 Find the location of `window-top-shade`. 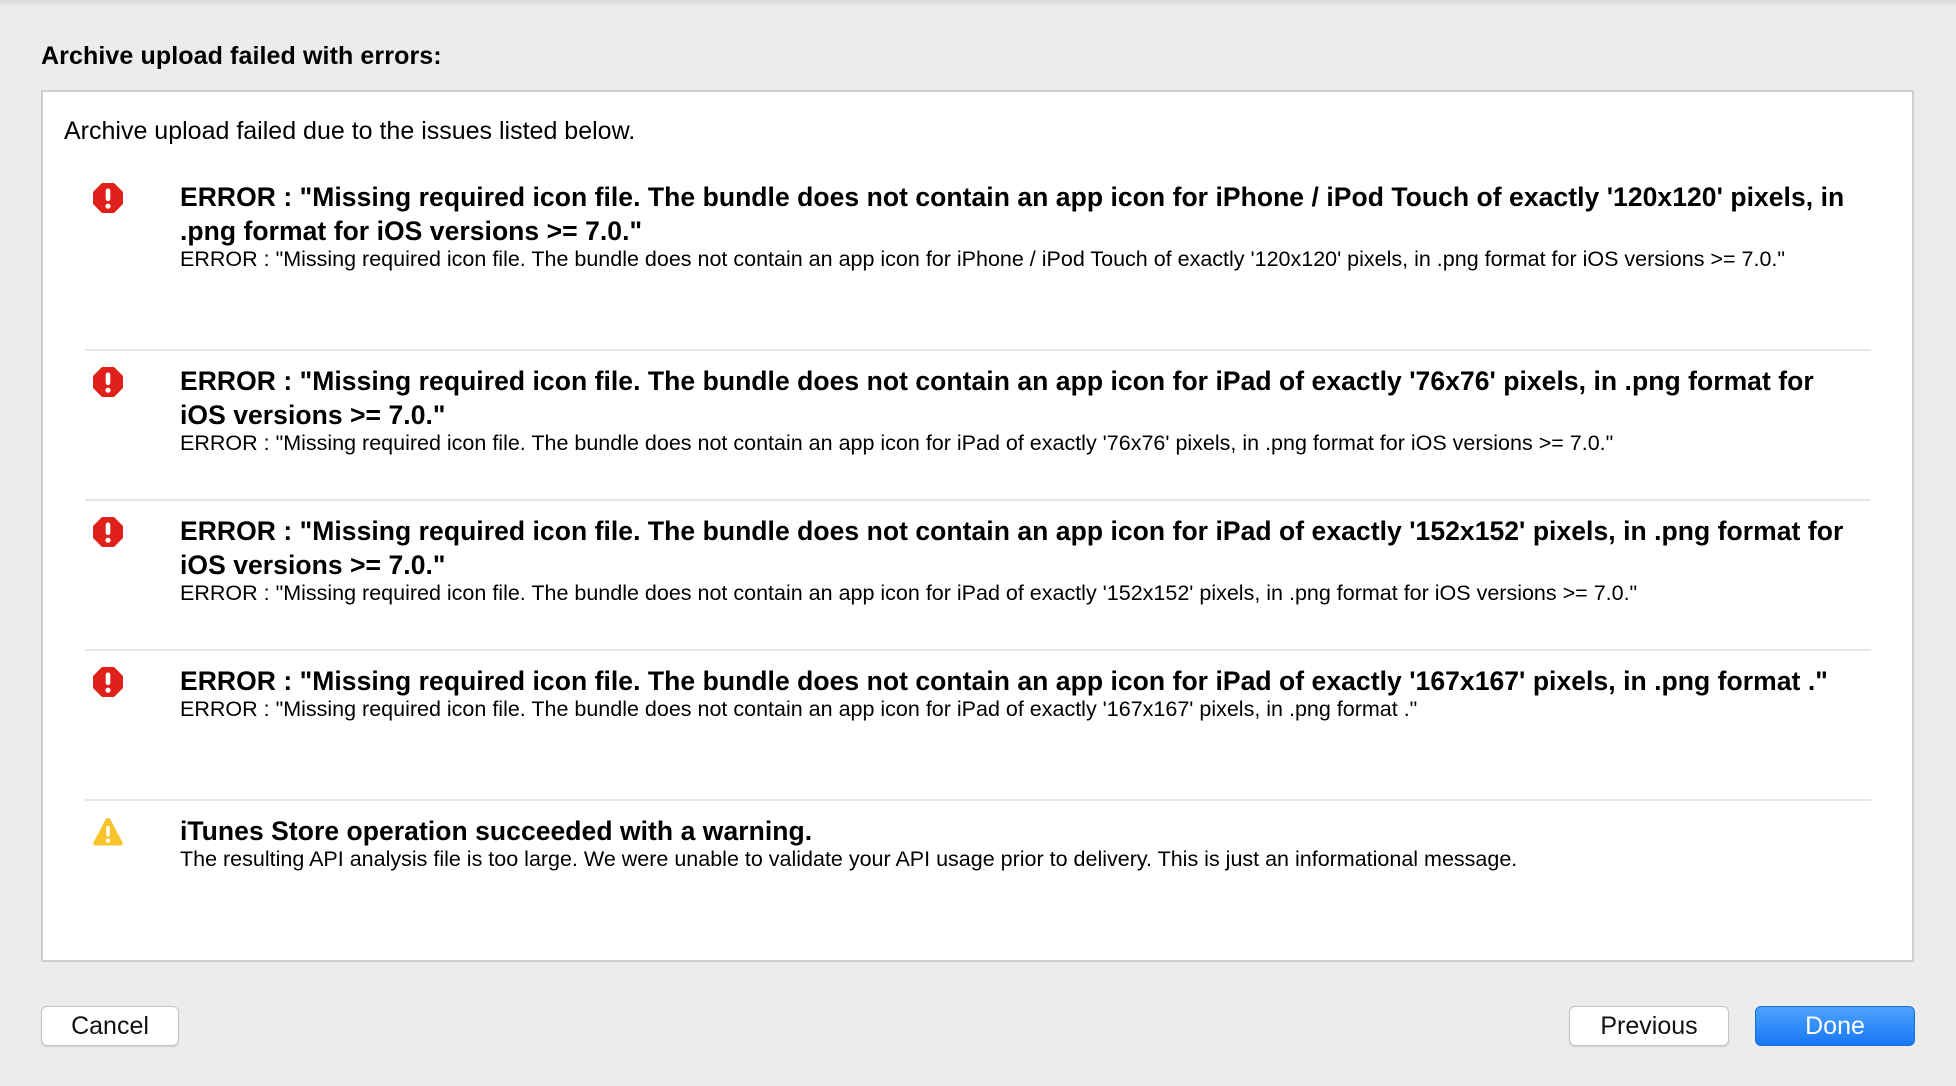

window-top-shade is located at coordinates (978, 3).